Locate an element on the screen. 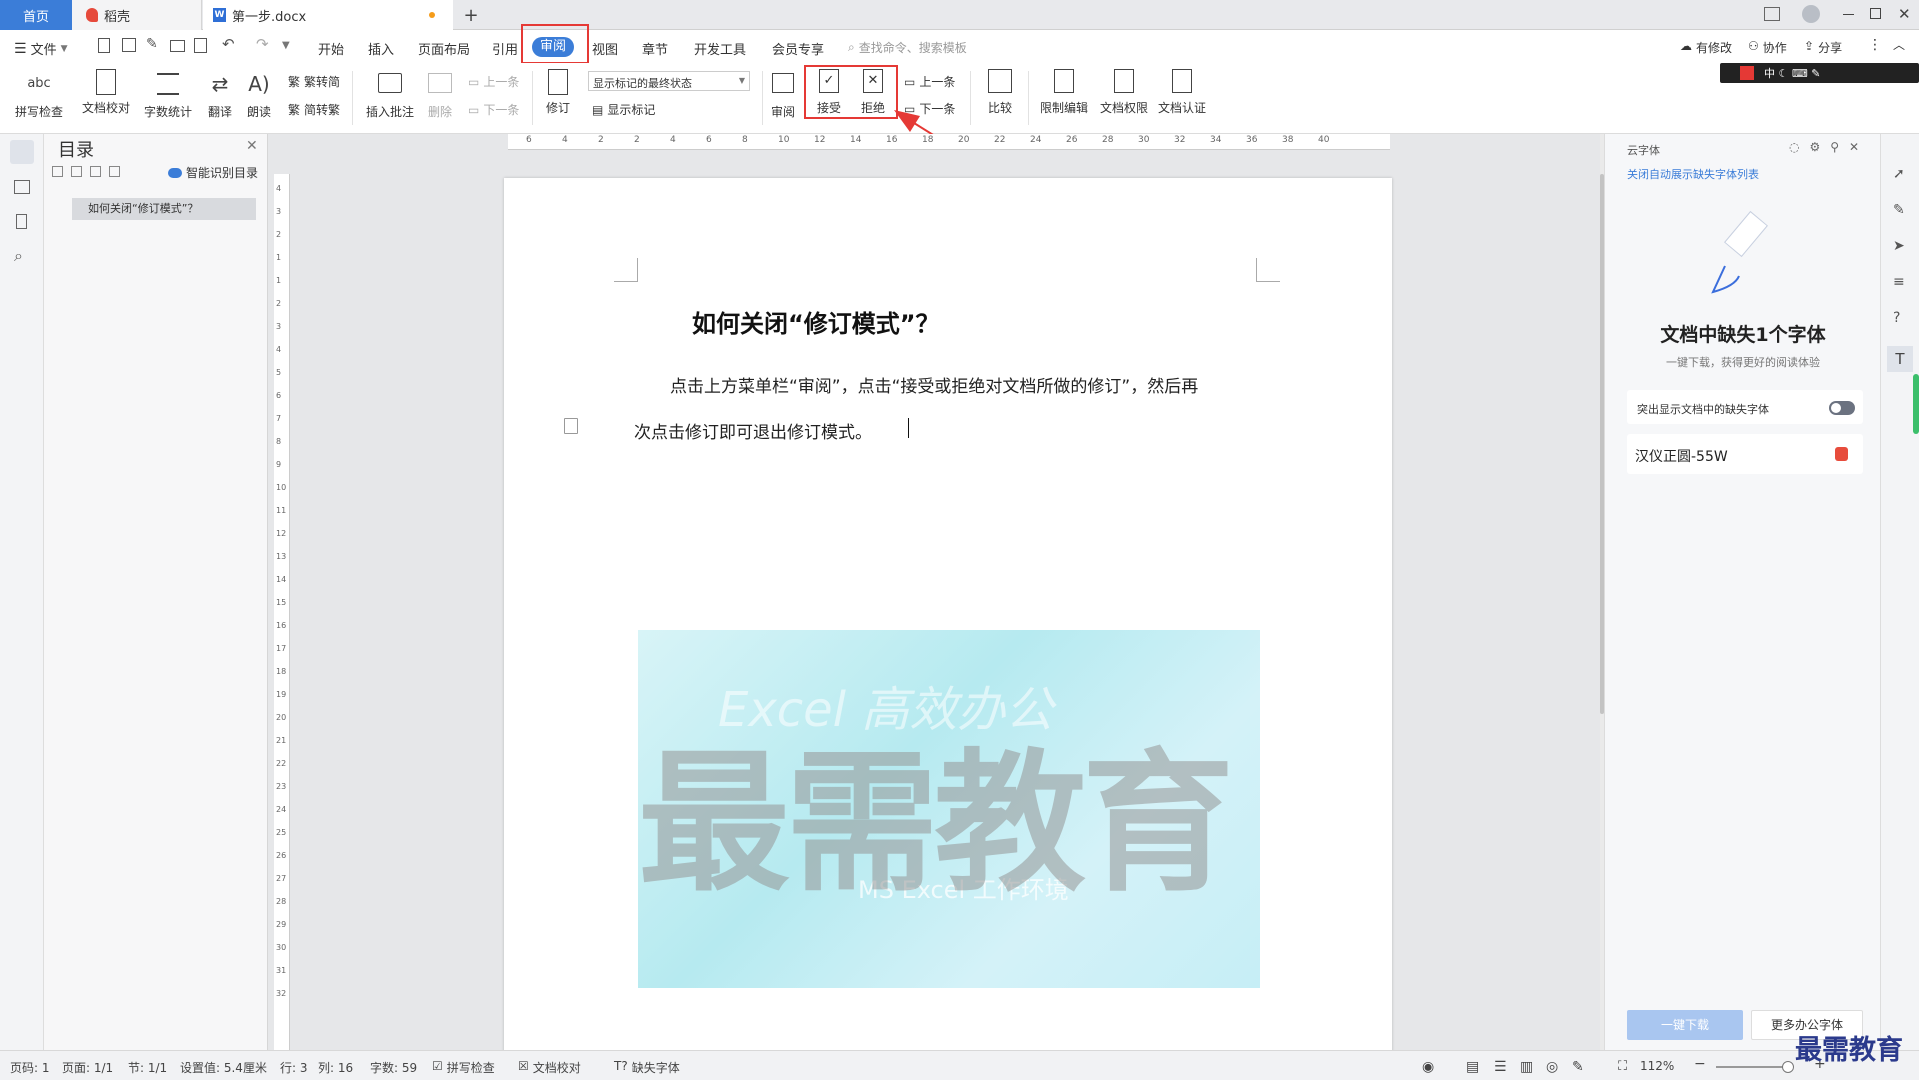  menu-start: 开始 is located at coordinates (331, 48).